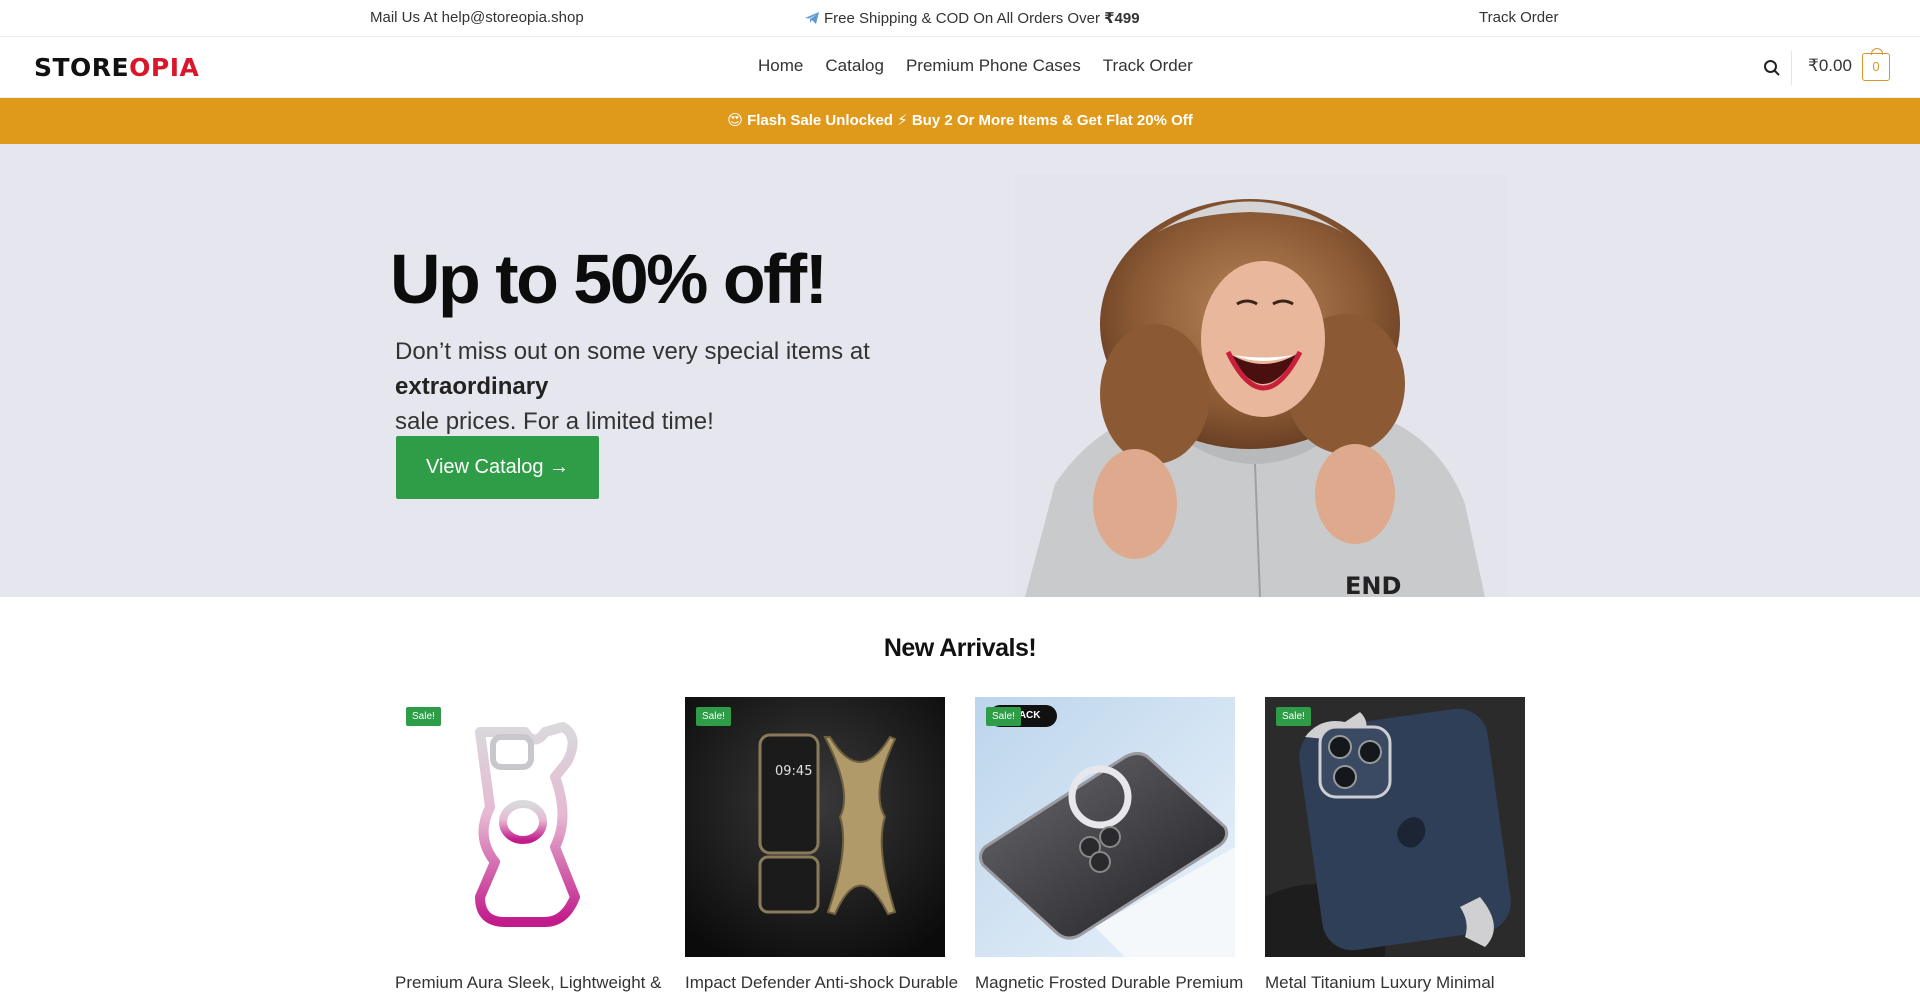  What do you see at coordinates (82, 67) in the screenshot?
I see `logo-main-text: STORE` at bounding box center [82, 67].